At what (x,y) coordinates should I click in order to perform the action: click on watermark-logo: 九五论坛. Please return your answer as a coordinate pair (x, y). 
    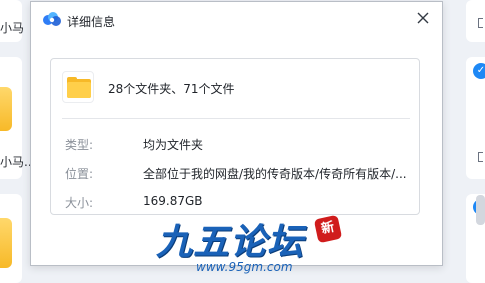
    Looking at the image, I should click on (230, 242).